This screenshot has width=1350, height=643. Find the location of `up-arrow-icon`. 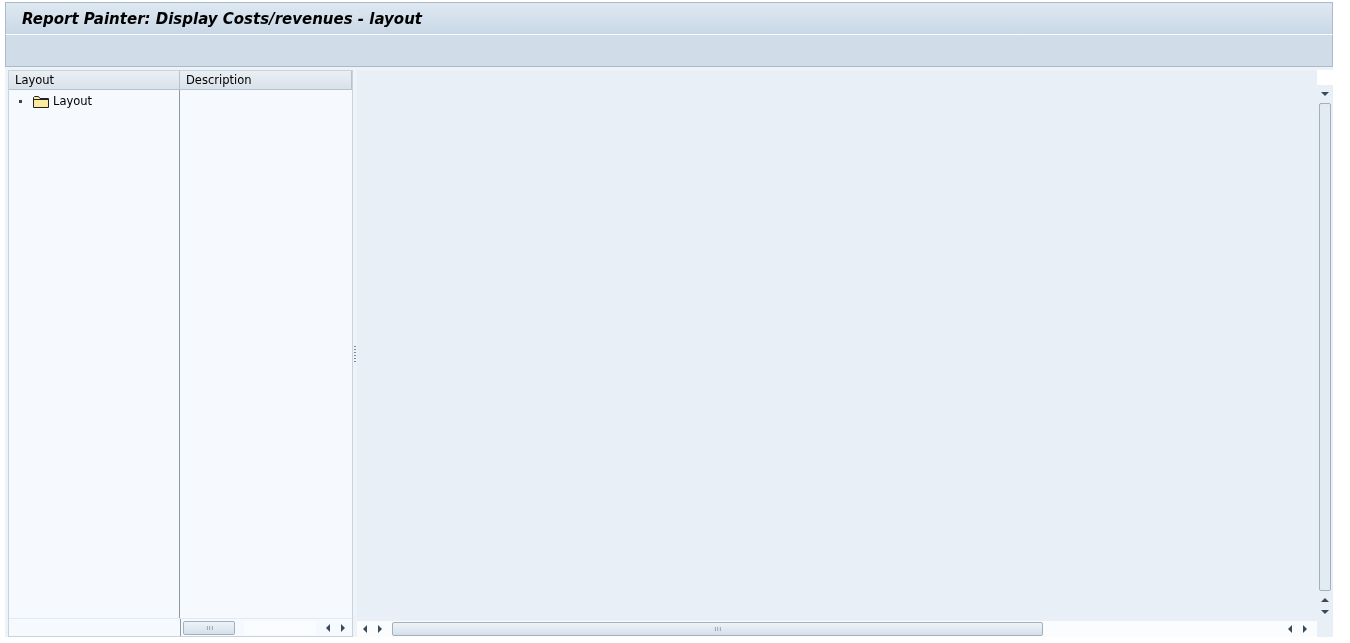

up-arrow-icon is located at coordinates (1325, 600).